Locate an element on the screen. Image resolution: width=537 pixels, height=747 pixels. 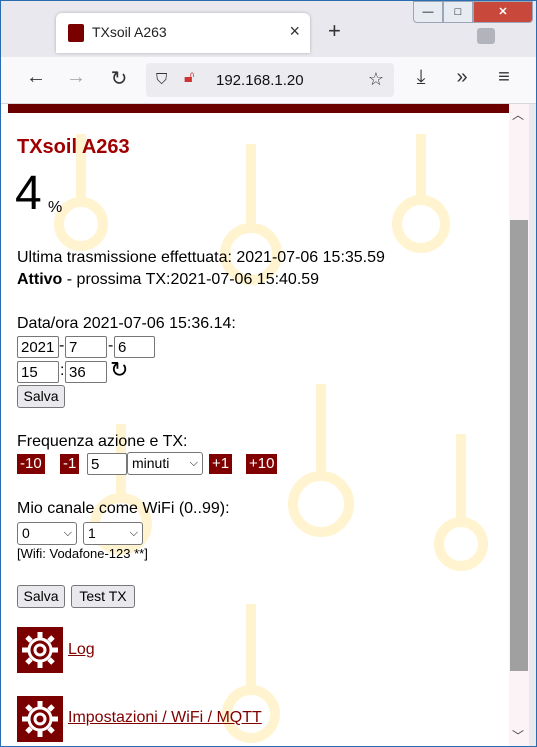
status-label: Attivo is located at coordinates (40, 279).